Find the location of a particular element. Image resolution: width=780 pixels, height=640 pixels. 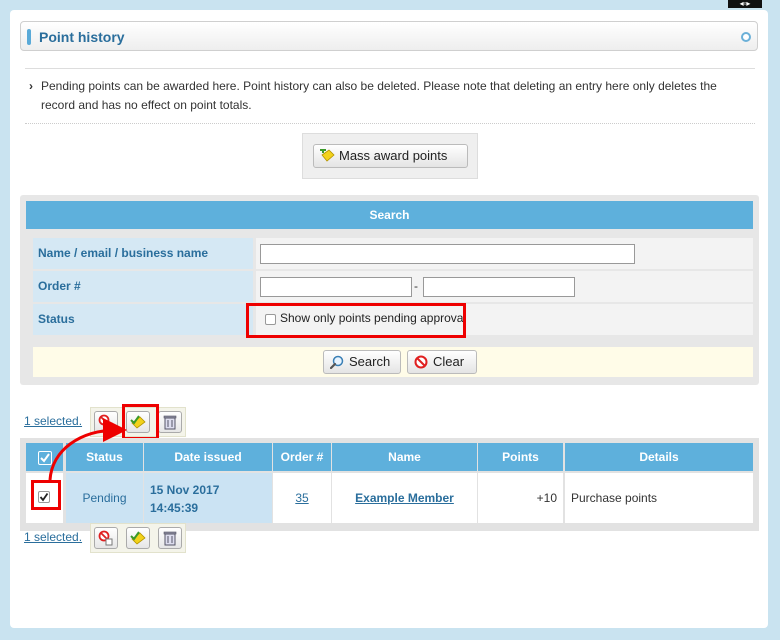

bulk-action-group-bottom is located at coordinates (138, 538).